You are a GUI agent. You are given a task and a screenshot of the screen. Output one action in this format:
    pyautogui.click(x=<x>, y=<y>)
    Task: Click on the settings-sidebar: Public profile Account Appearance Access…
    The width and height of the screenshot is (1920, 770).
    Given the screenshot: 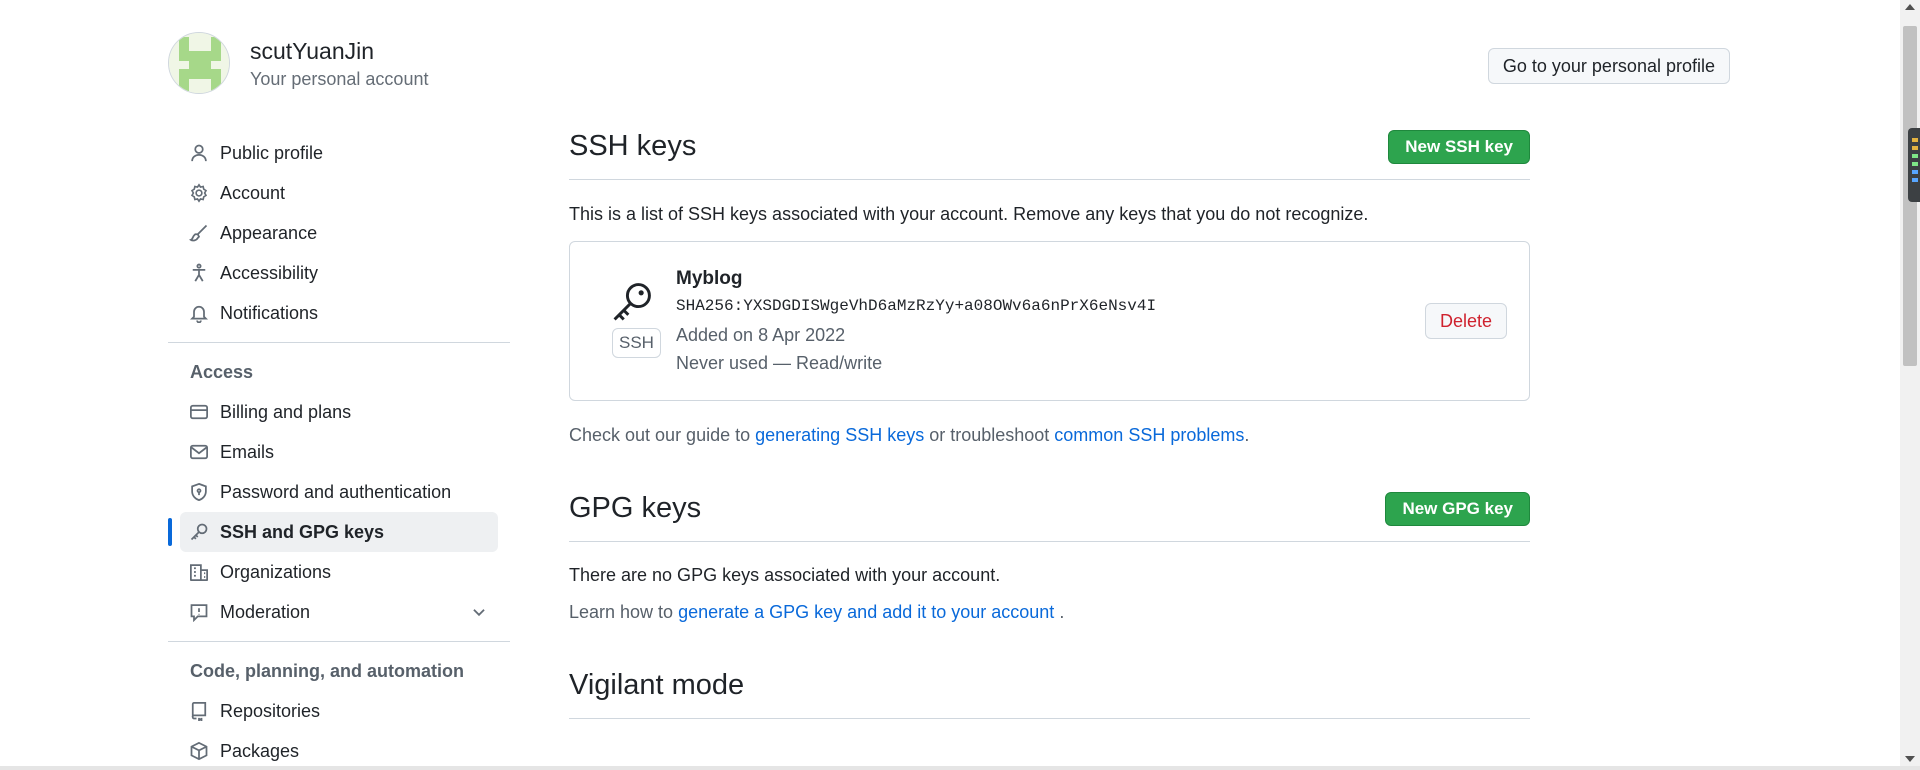 What is the action you would take?
    pyautogui.click(x=339, y=449)
    